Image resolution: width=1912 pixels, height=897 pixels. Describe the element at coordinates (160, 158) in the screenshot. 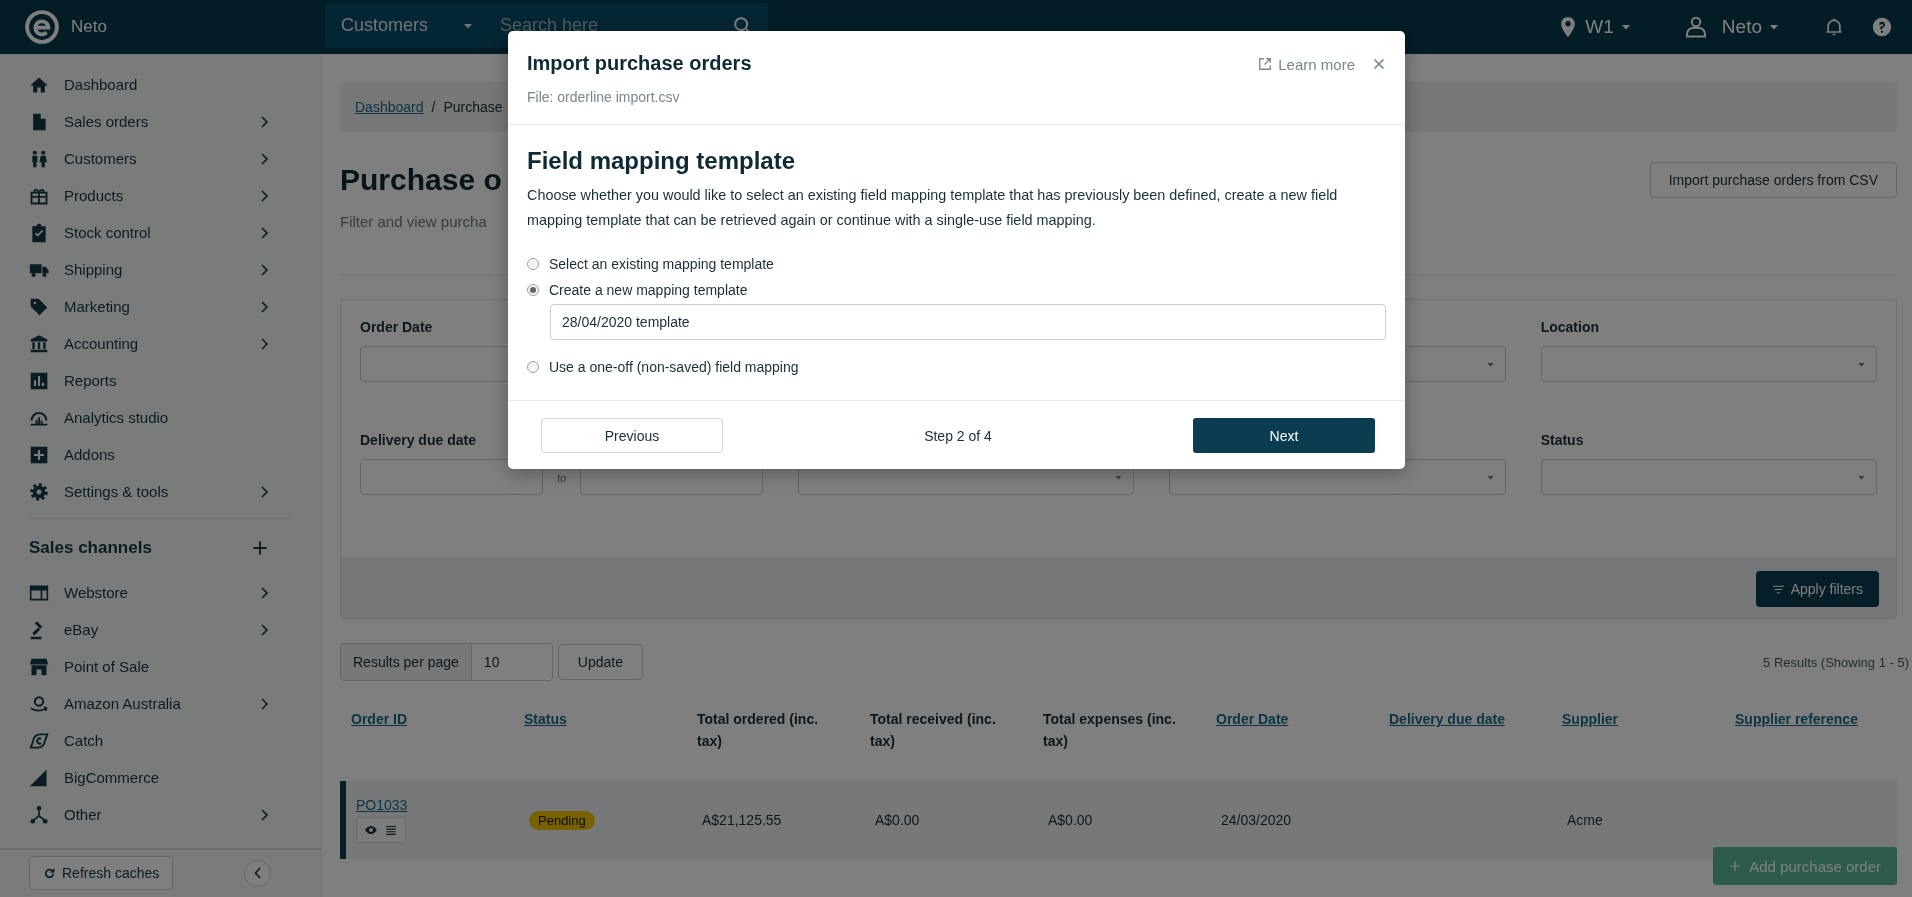

I see `sidebar-item: Customers` at that location.